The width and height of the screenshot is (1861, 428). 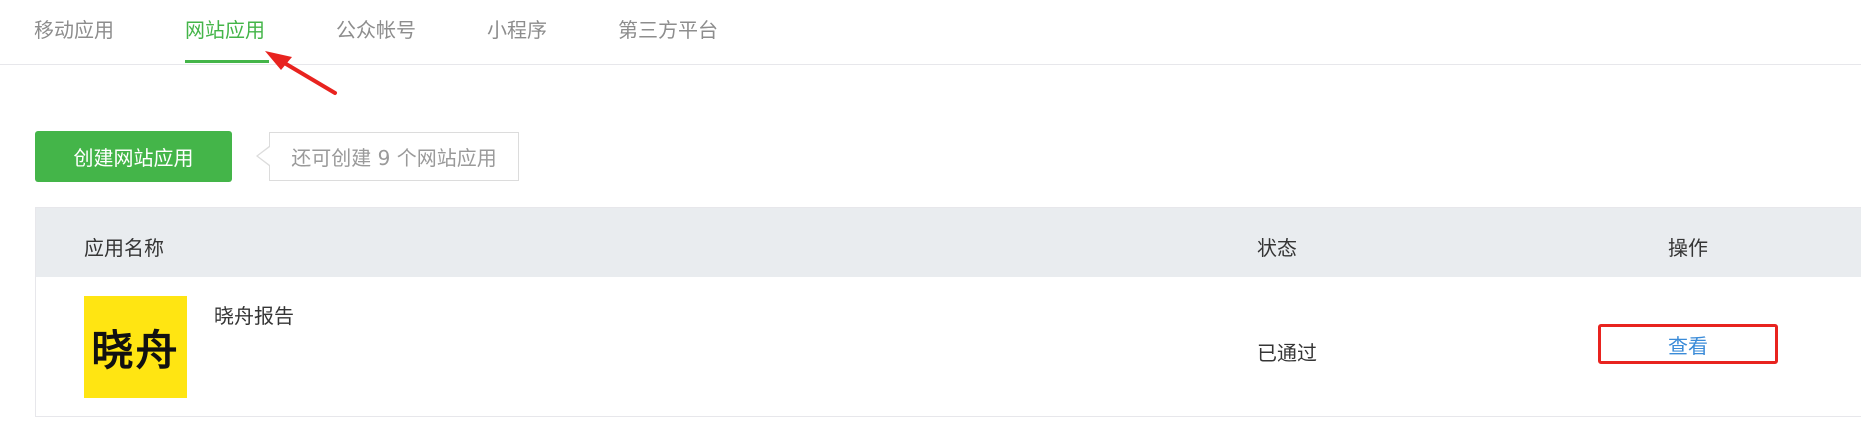 What do you see at coordinates (517, 28) in the screenshot?
I see `tab-mini-programs: 小程序` at bounding box center [517, 28].